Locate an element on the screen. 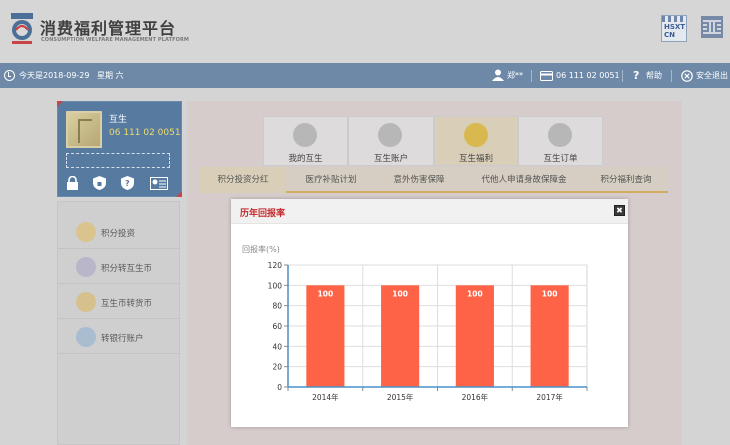 This screenshot has width=730, height=445. profile-info-field is located at coordinates (118, 160).